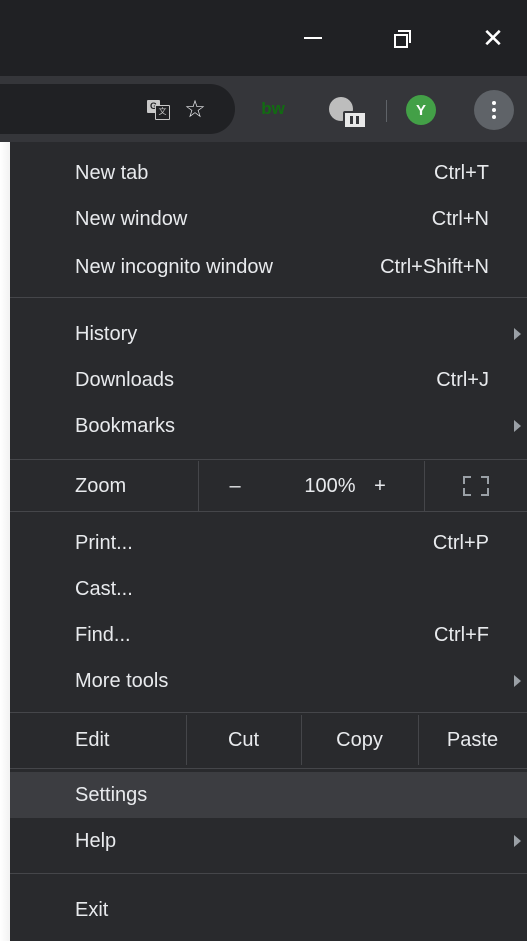  I want to click on extension-button, so click(342, 109).